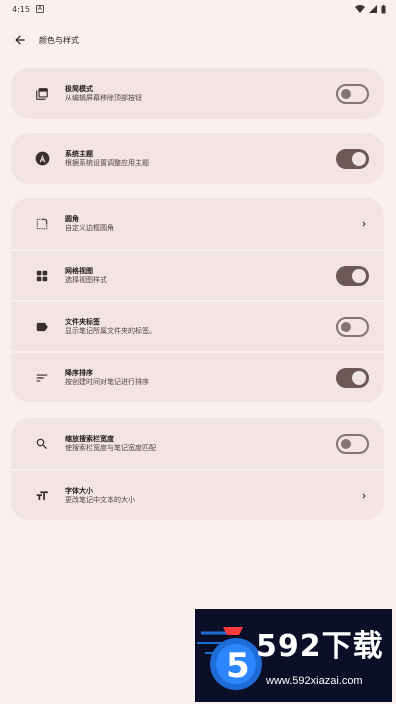 The image size is (396, 704). What do you see at coordinates (107, 382) in the screenshot?
I see `setting-subtitle: 按创建时间对笔记进行排序` at bounding box center [107, 382].